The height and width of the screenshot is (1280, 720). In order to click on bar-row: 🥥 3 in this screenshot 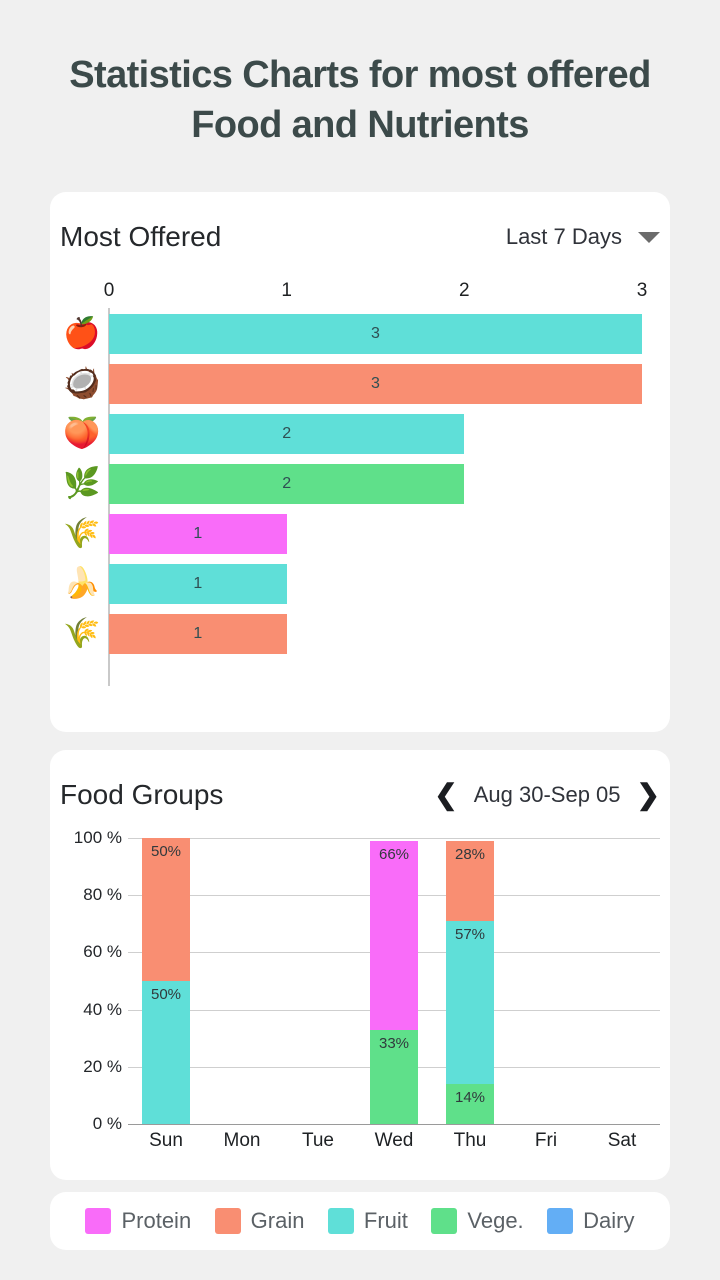, I will do `click(360, 384)`.